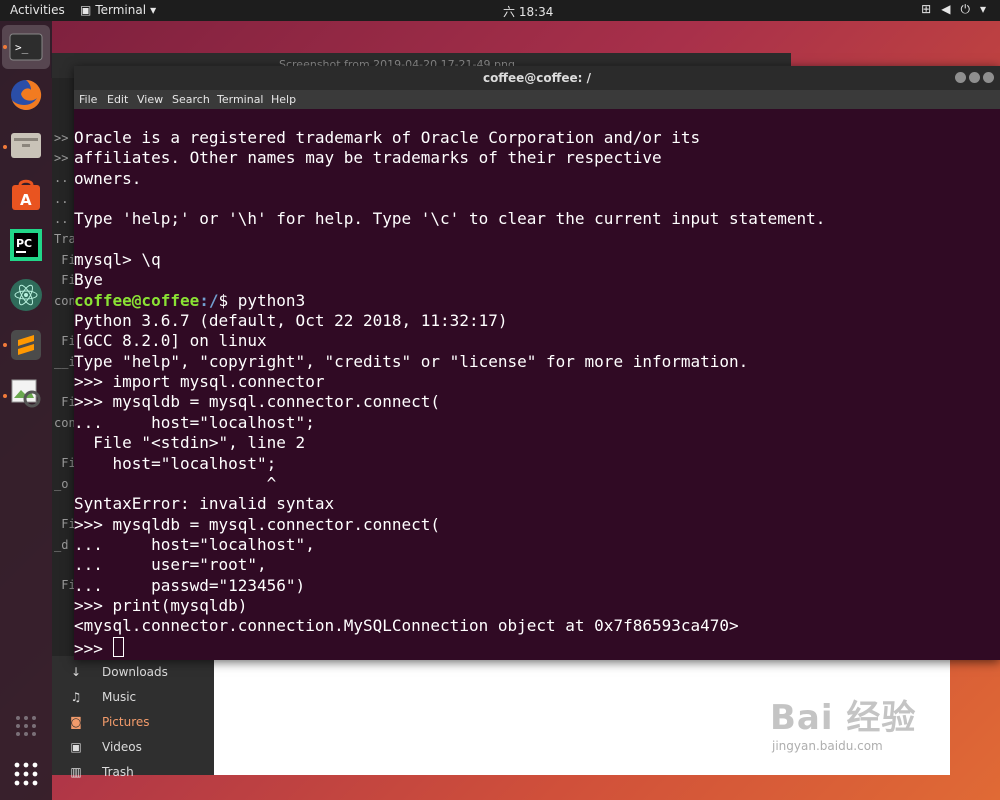  I want to click on sidebar-item-pictures: ◙ Pictures, so click(133, 722).